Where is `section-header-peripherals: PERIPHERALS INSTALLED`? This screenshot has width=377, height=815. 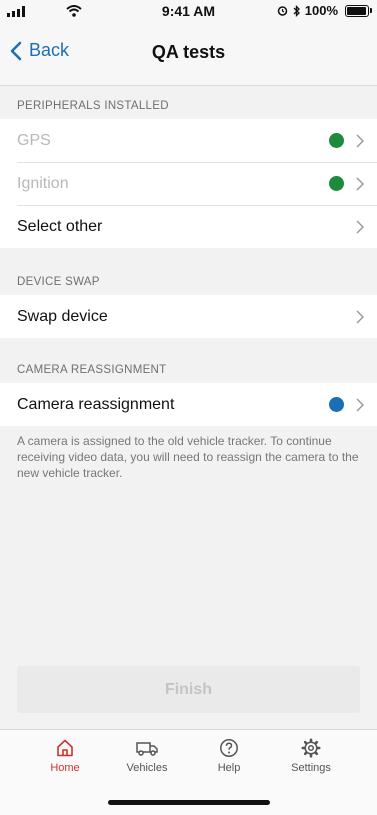 section-header-peripherals: PERIPHERALS INSTALLED is located at coordinates (93, 106).